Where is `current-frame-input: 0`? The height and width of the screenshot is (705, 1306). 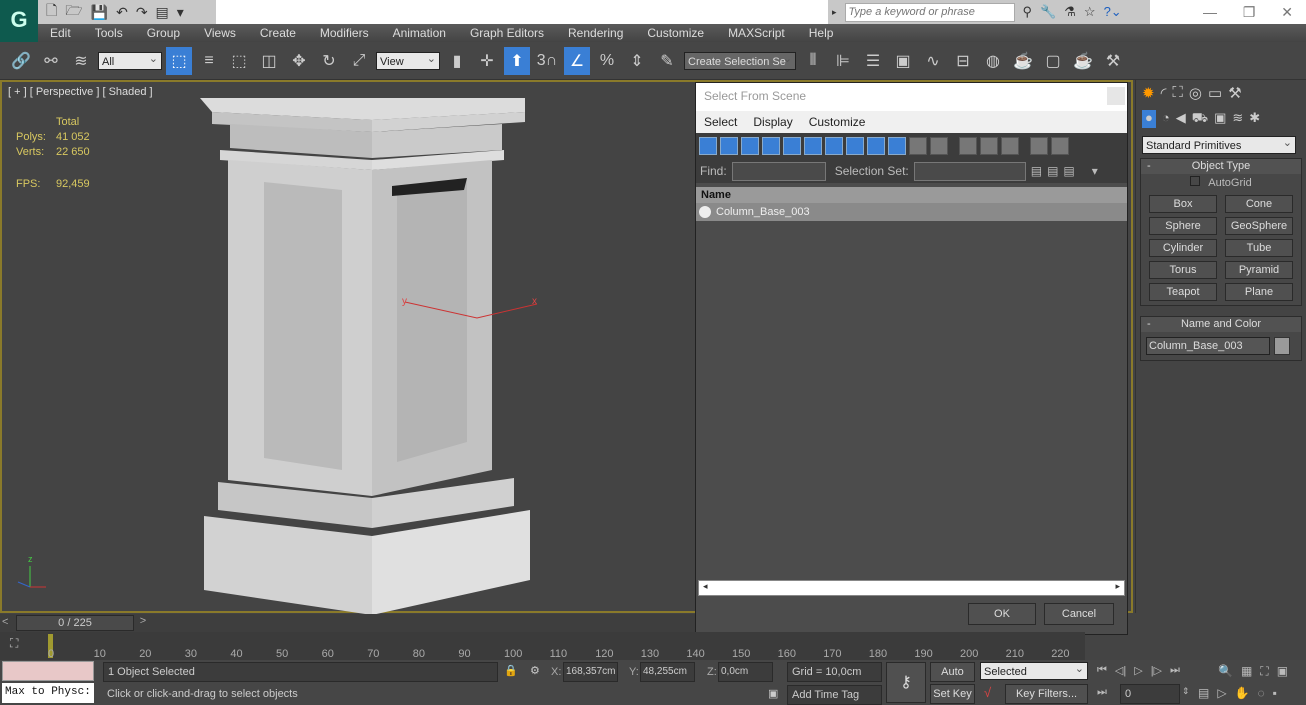 current-frame-input: 0 is located at coordinates (1150, 694).